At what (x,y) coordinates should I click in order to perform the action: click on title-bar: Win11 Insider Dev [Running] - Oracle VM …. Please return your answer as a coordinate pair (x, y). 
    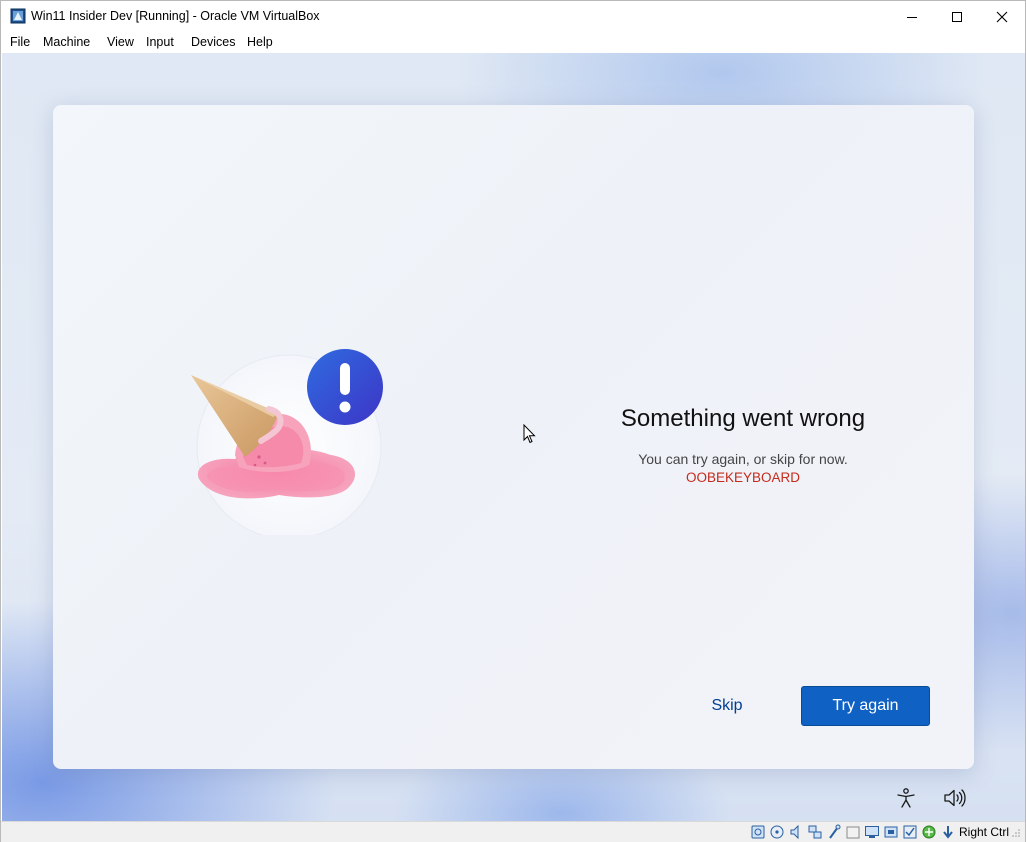
    Looking at the image, I should click on (513, 16).